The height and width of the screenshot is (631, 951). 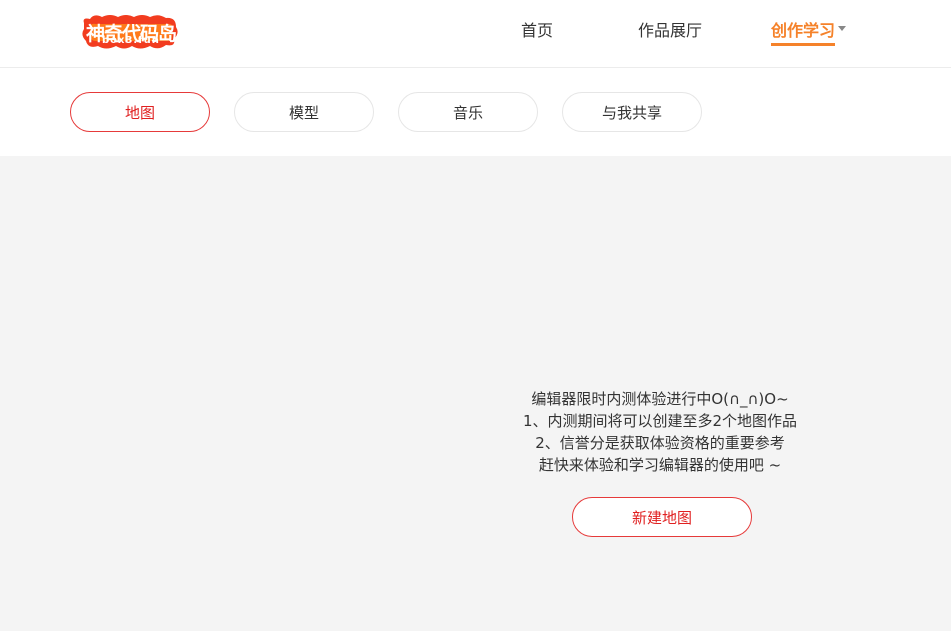 I want to click on chevron-down-icon, so click(x=842, y=28).